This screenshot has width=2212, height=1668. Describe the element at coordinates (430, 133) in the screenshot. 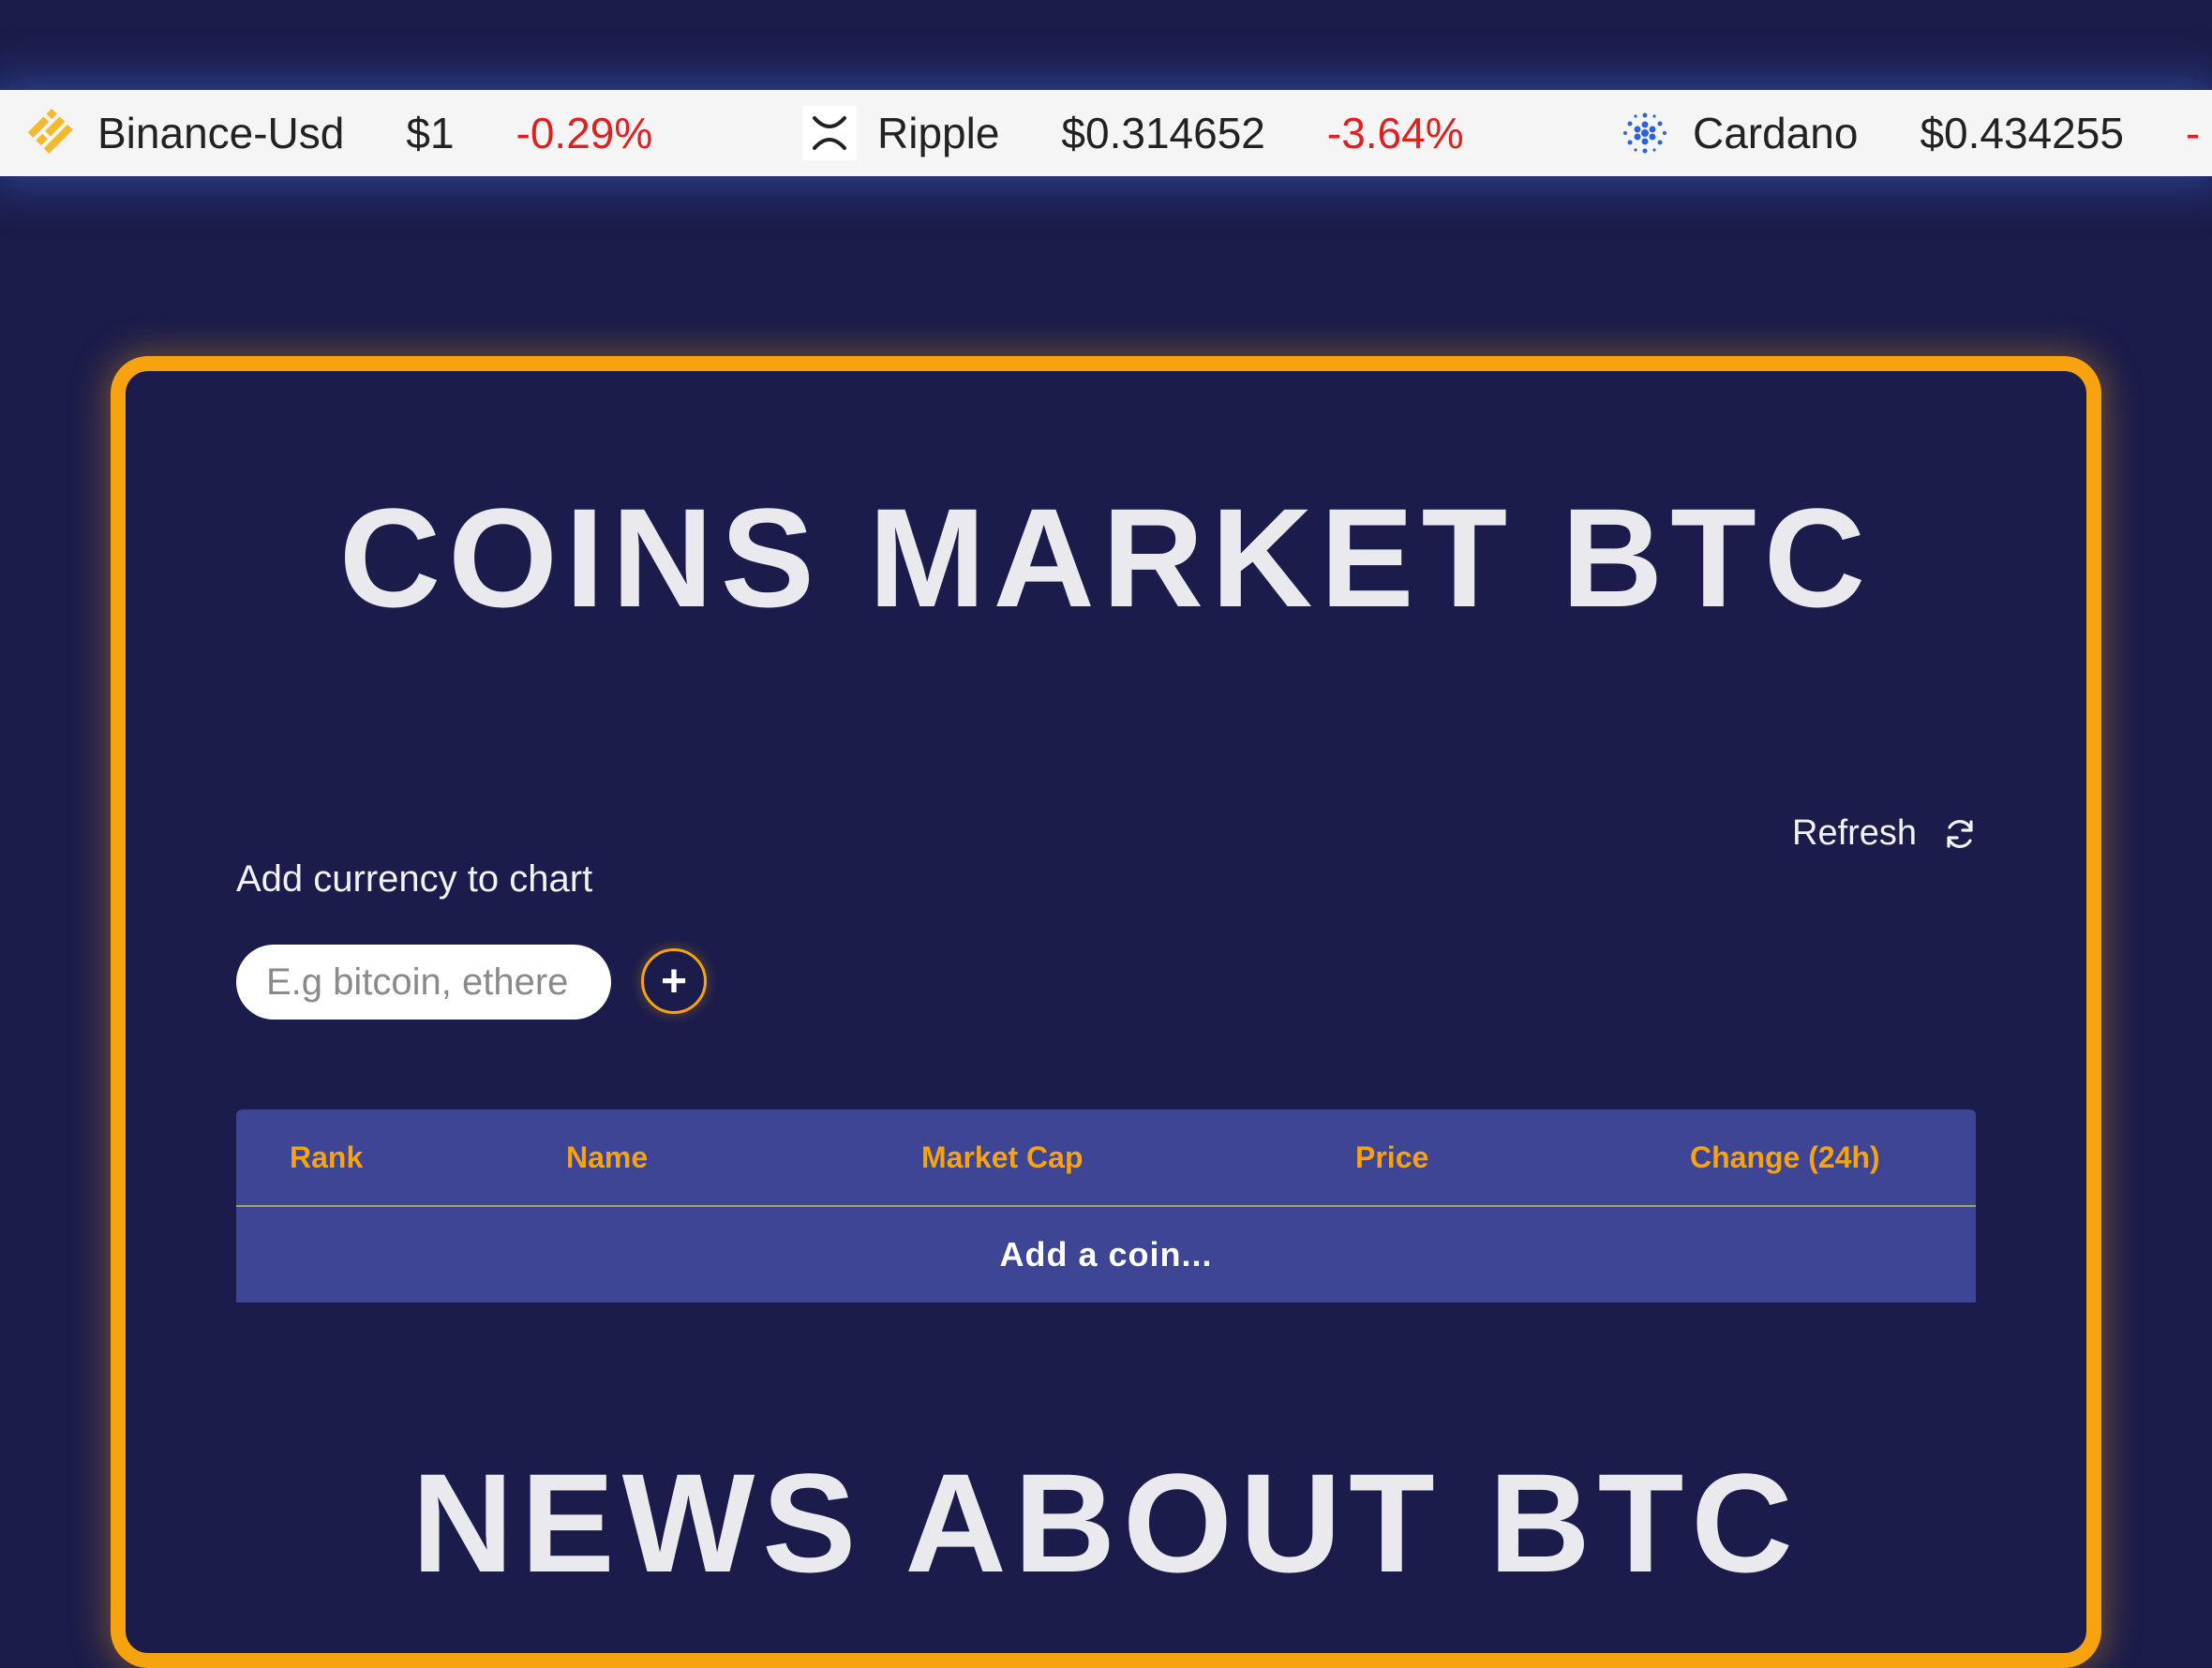

I see `ticker-price: $1` at that location.